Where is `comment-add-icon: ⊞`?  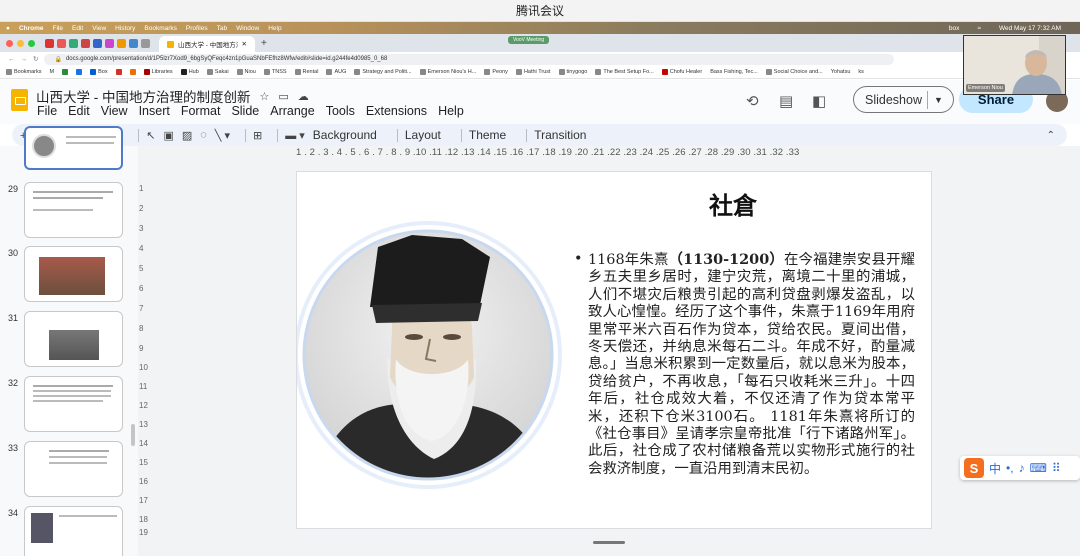
comment-add-icon: ⊞ is located at coordinates (257, 135).